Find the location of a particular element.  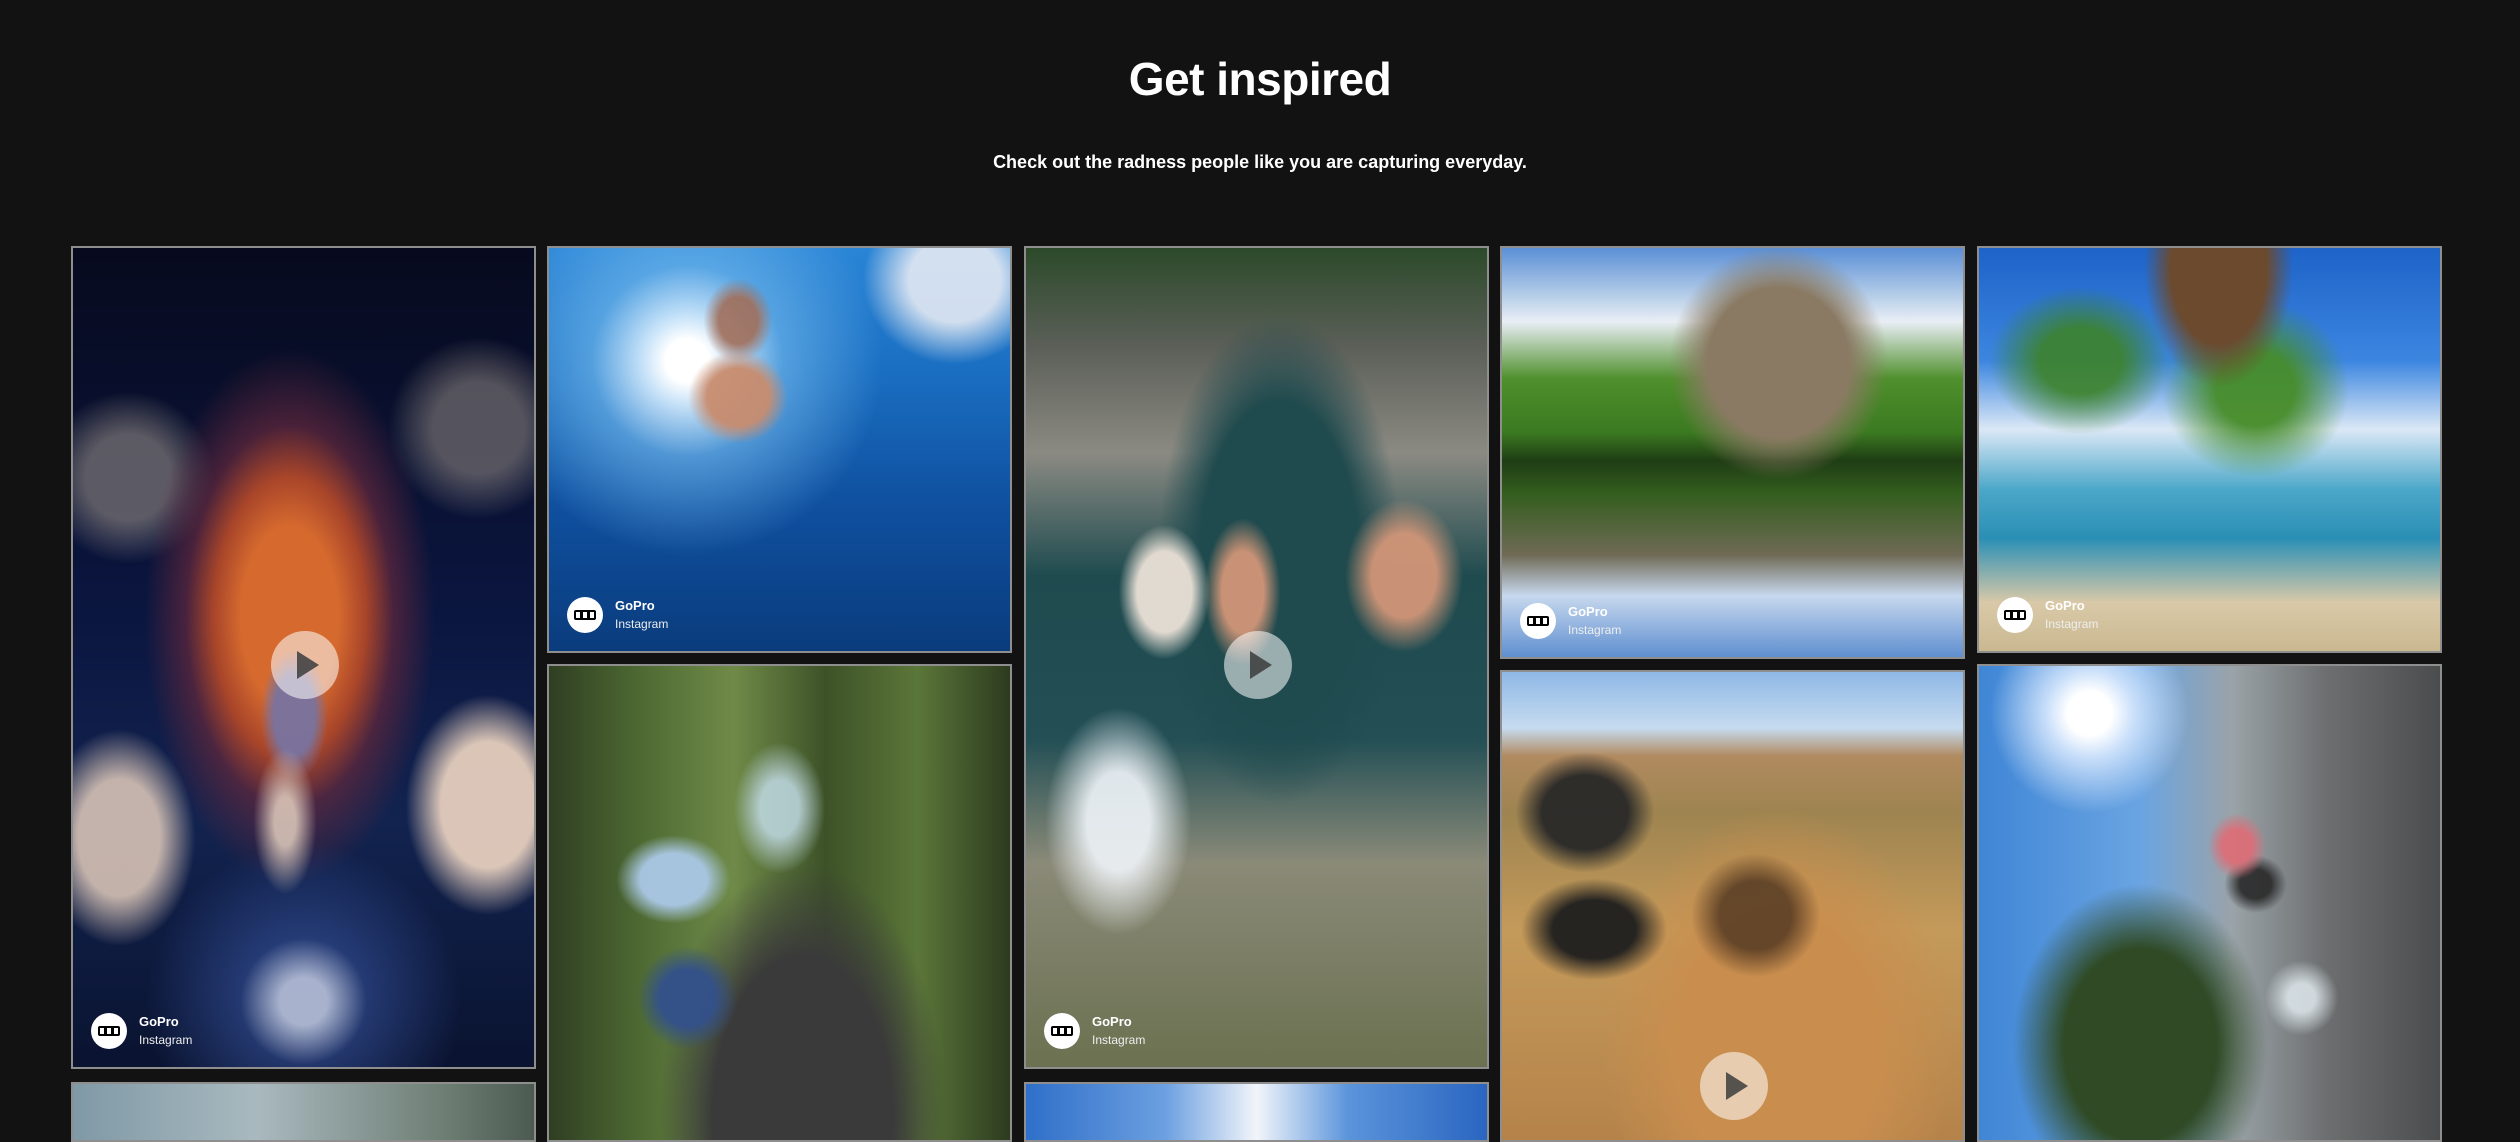

photo-mountain-lake is located at coordinates (1732, 452).